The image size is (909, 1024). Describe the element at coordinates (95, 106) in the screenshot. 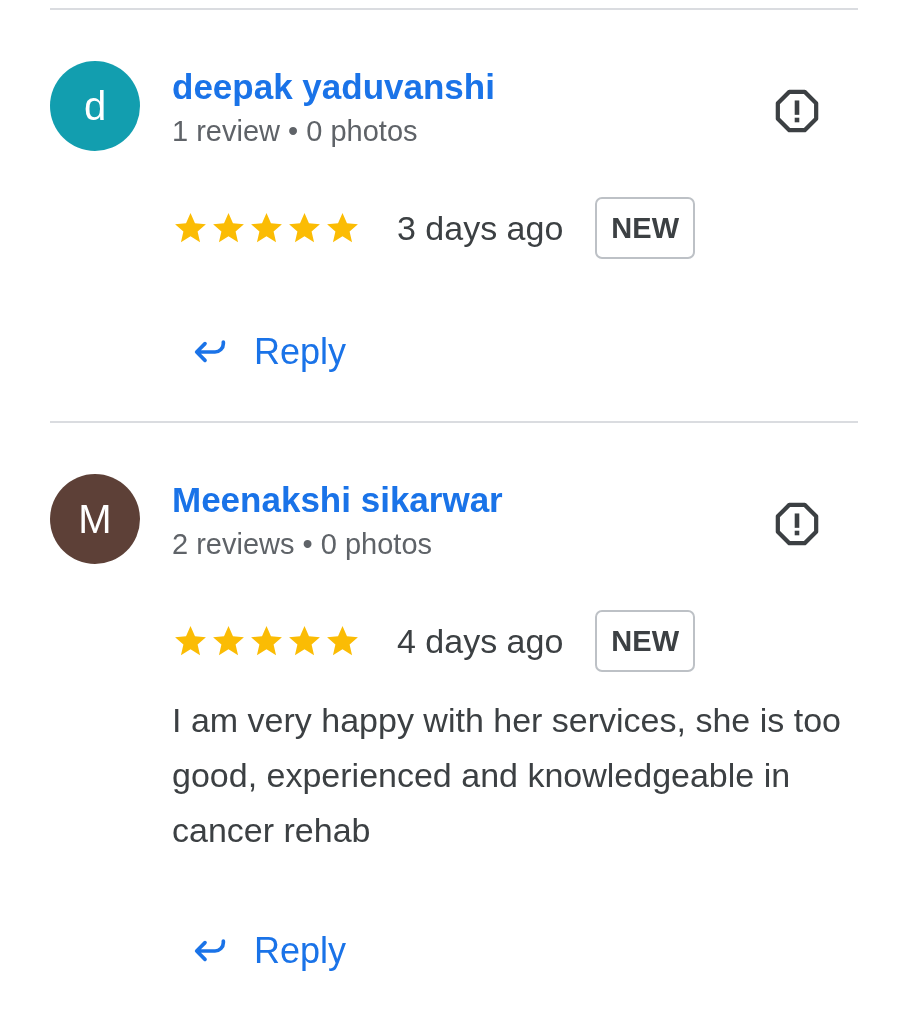

I see `avatar: d` at that location.